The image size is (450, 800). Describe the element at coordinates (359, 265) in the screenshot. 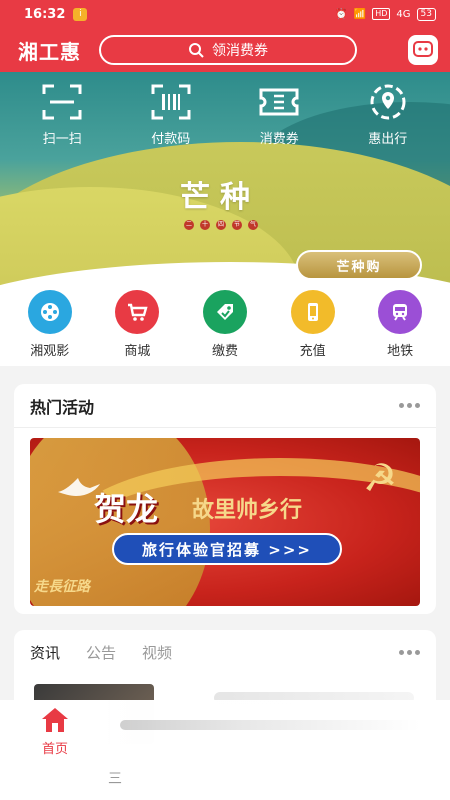

I see `hero-buy-button: 芒种购` at that location.